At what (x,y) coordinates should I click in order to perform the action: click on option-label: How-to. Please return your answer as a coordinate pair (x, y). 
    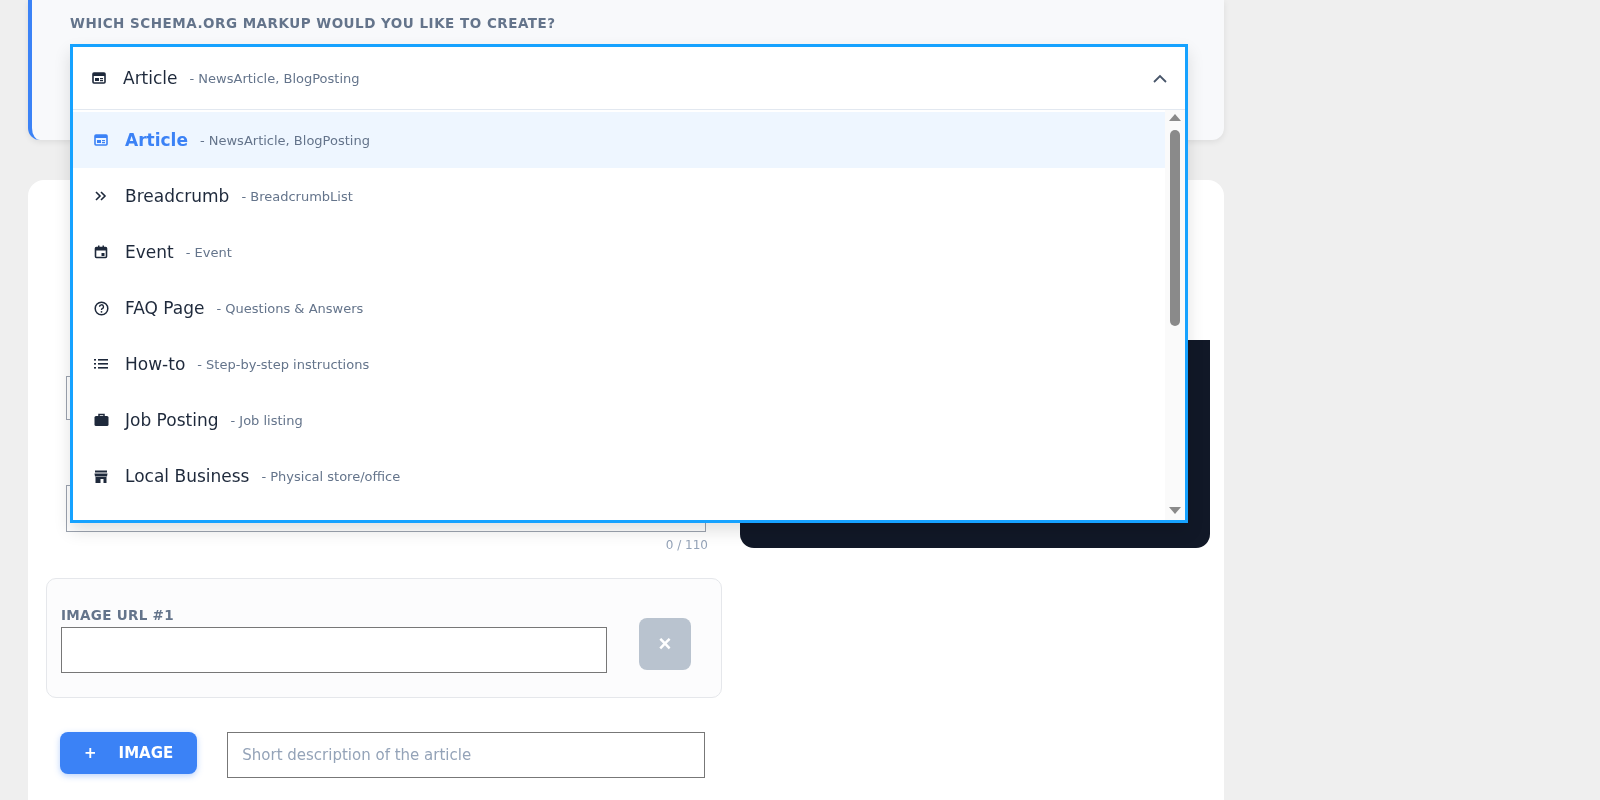
    Looking at the image, I should click on (155, 364).